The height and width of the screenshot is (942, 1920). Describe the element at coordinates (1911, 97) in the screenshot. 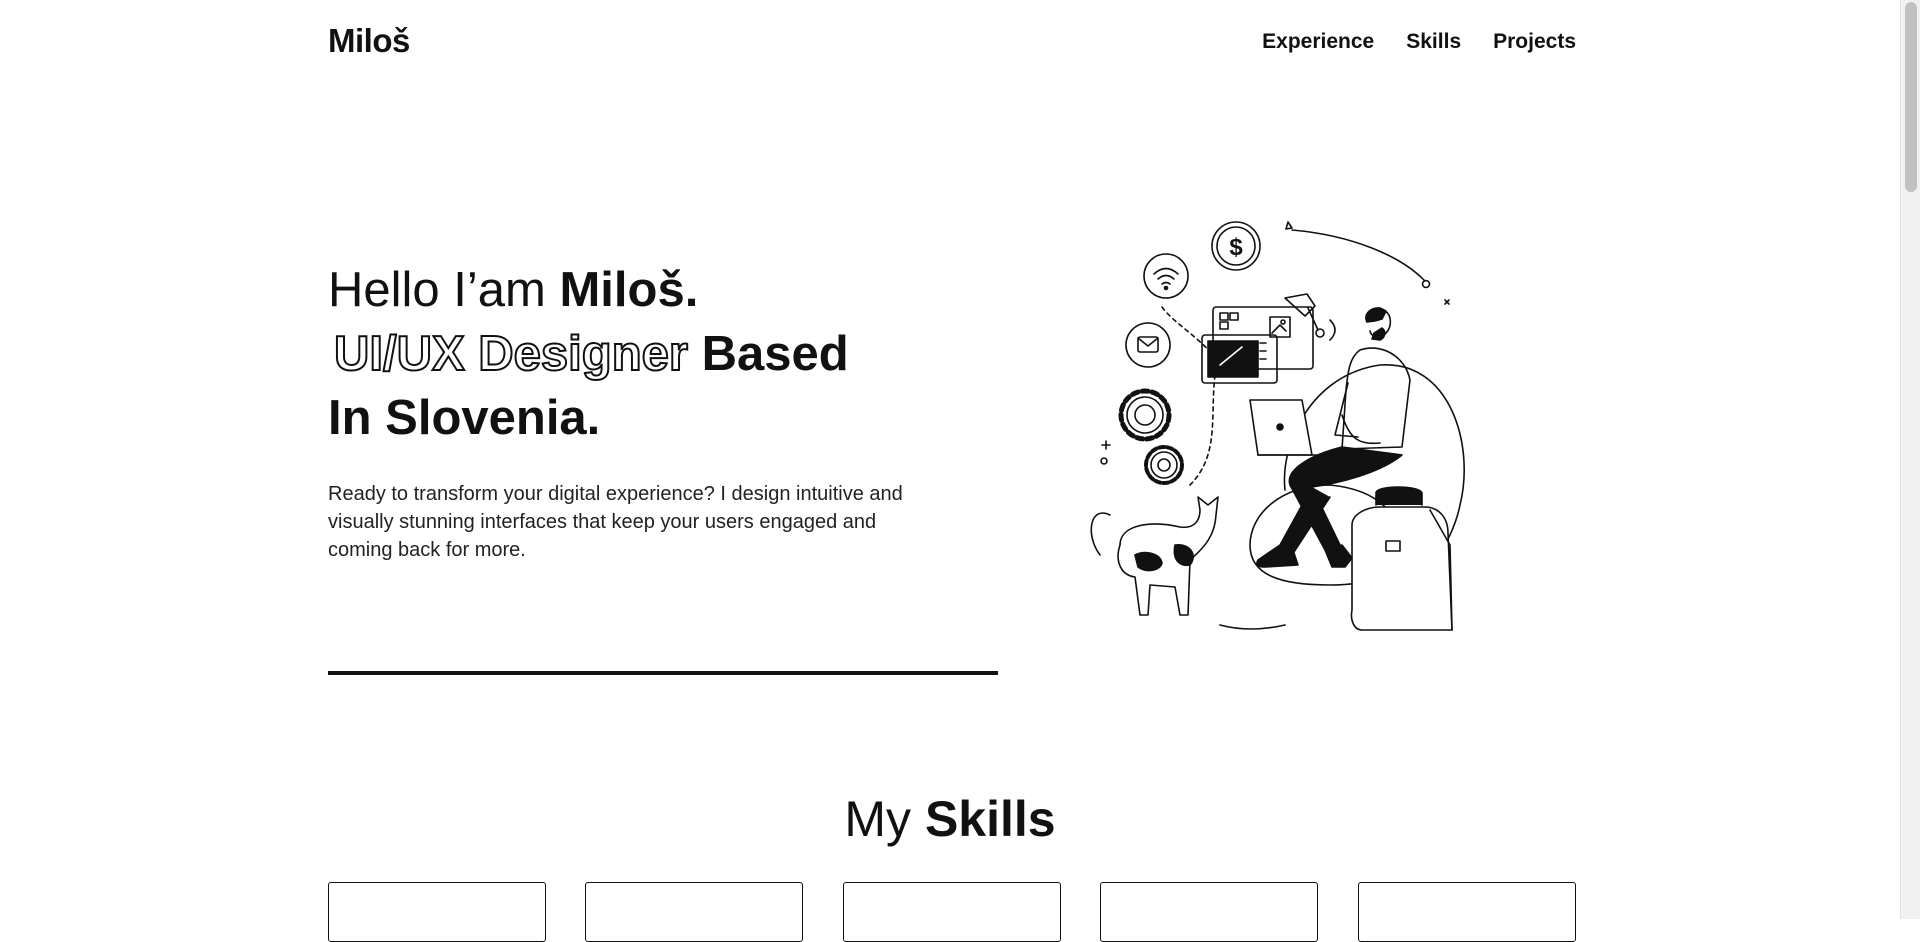

I see `scrollbar-thumb` at that location.